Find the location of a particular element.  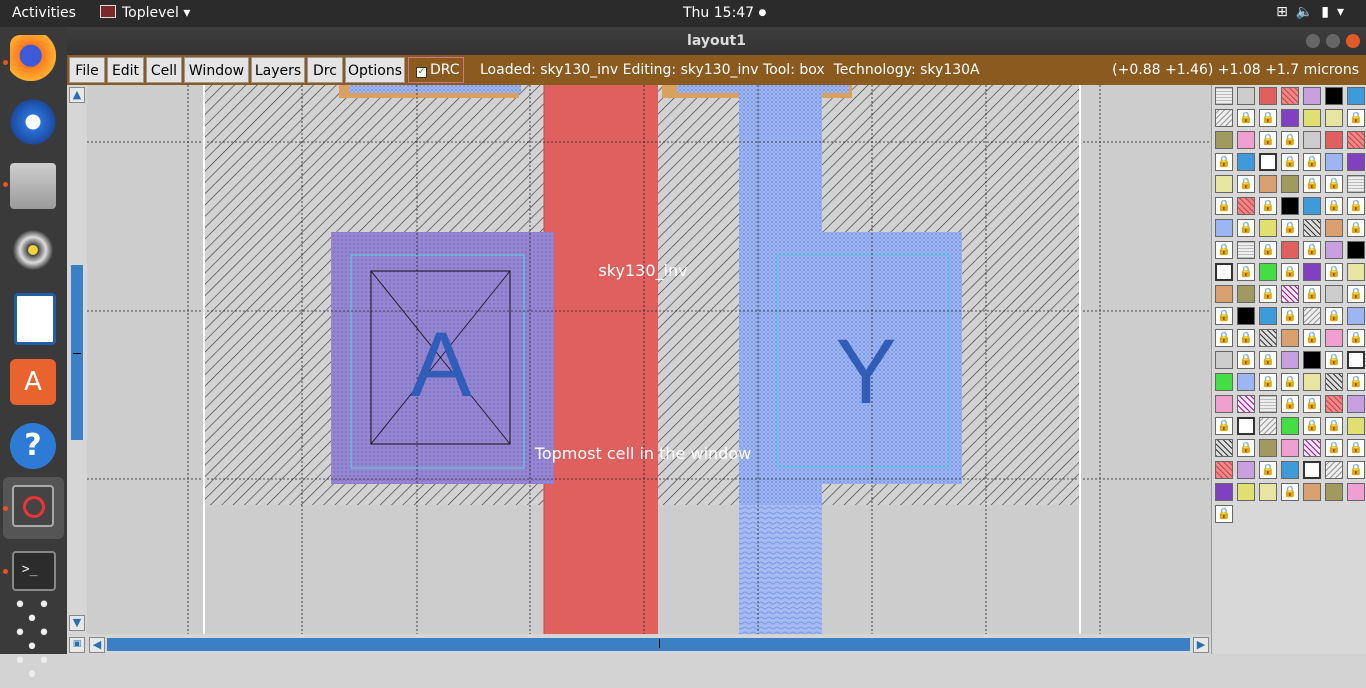

horizontal-scrollbar: ▣ ◀ ▶ is located at coordinates (639, 644).